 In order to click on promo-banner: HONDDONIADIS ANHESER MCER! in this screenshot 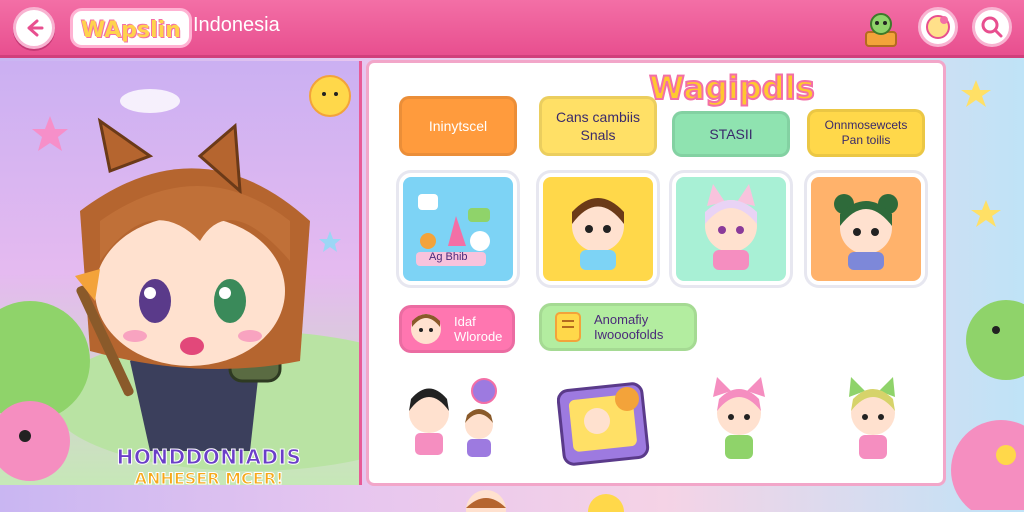, I will do `click(209, 465)`.